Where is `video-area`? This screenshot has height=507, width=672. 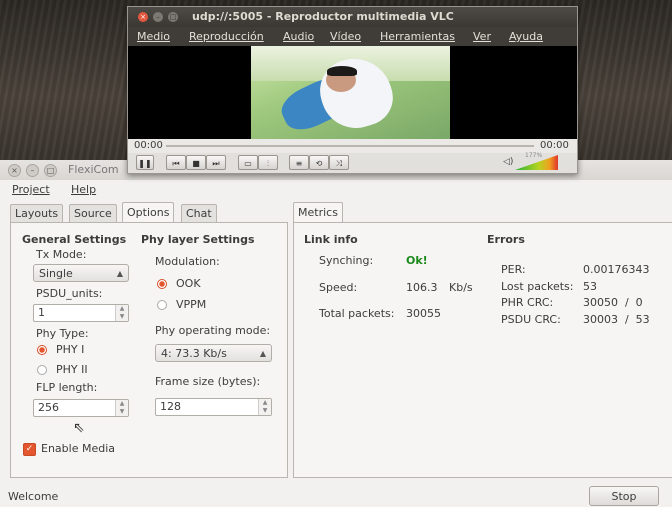 video-area is located at coordinates (352, 92).